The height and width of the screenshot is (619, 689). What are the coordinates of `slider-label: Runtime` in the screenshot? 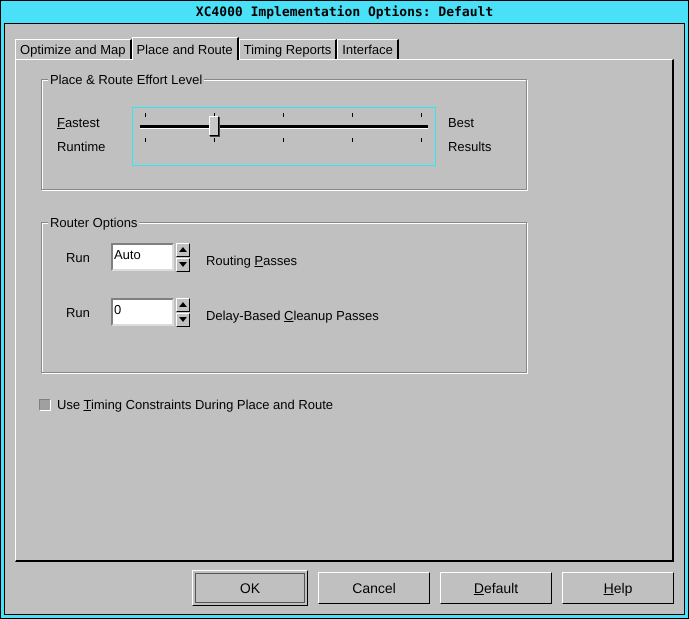 It's located at (81, 146).